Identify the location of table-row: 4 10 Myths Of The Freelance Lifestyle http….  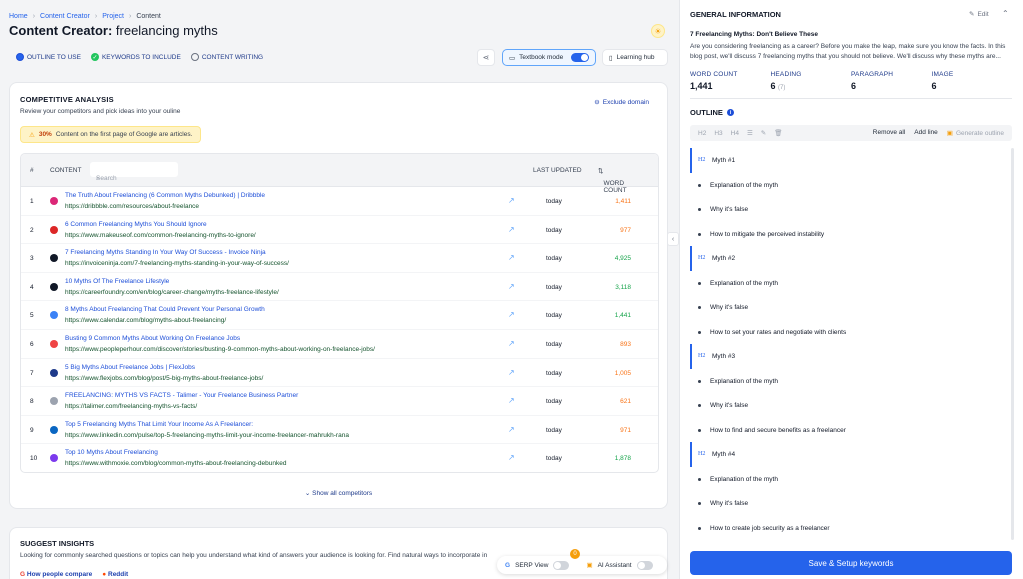
(339, 287).